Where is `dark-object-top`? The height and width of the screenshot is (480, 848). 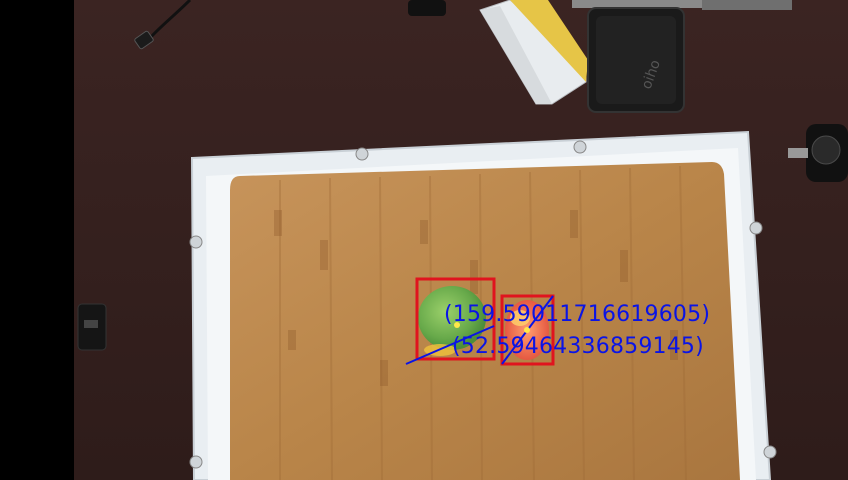 dark-object-top is located at coordinates (427, 8).